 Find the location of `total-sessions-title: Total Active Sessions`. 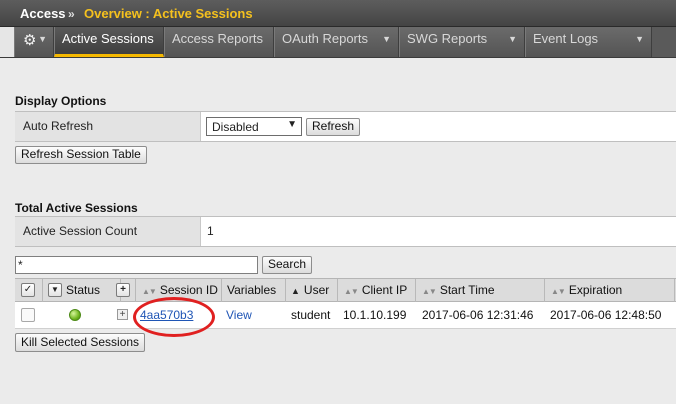

total-sessions-title: Total Active Sessions is located at coordinates (76, 208).